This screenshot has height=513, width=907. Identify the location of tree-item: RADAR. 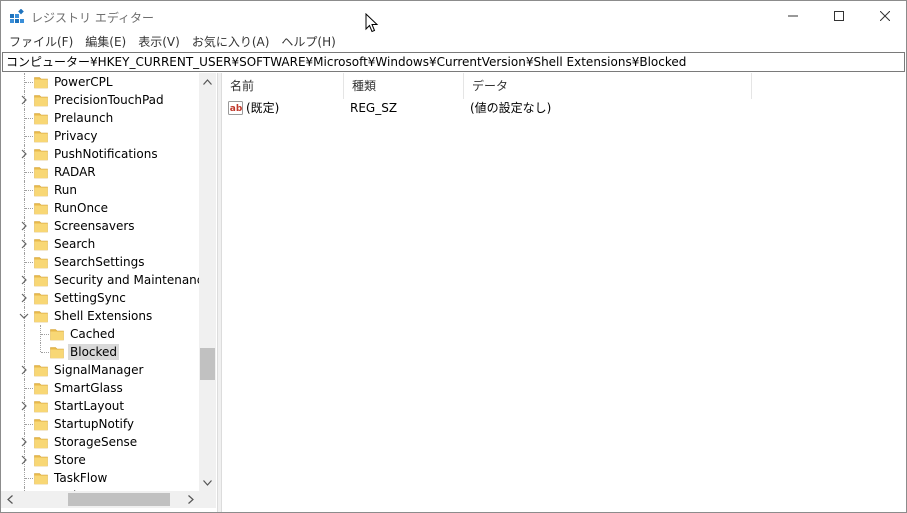
(100, 172).